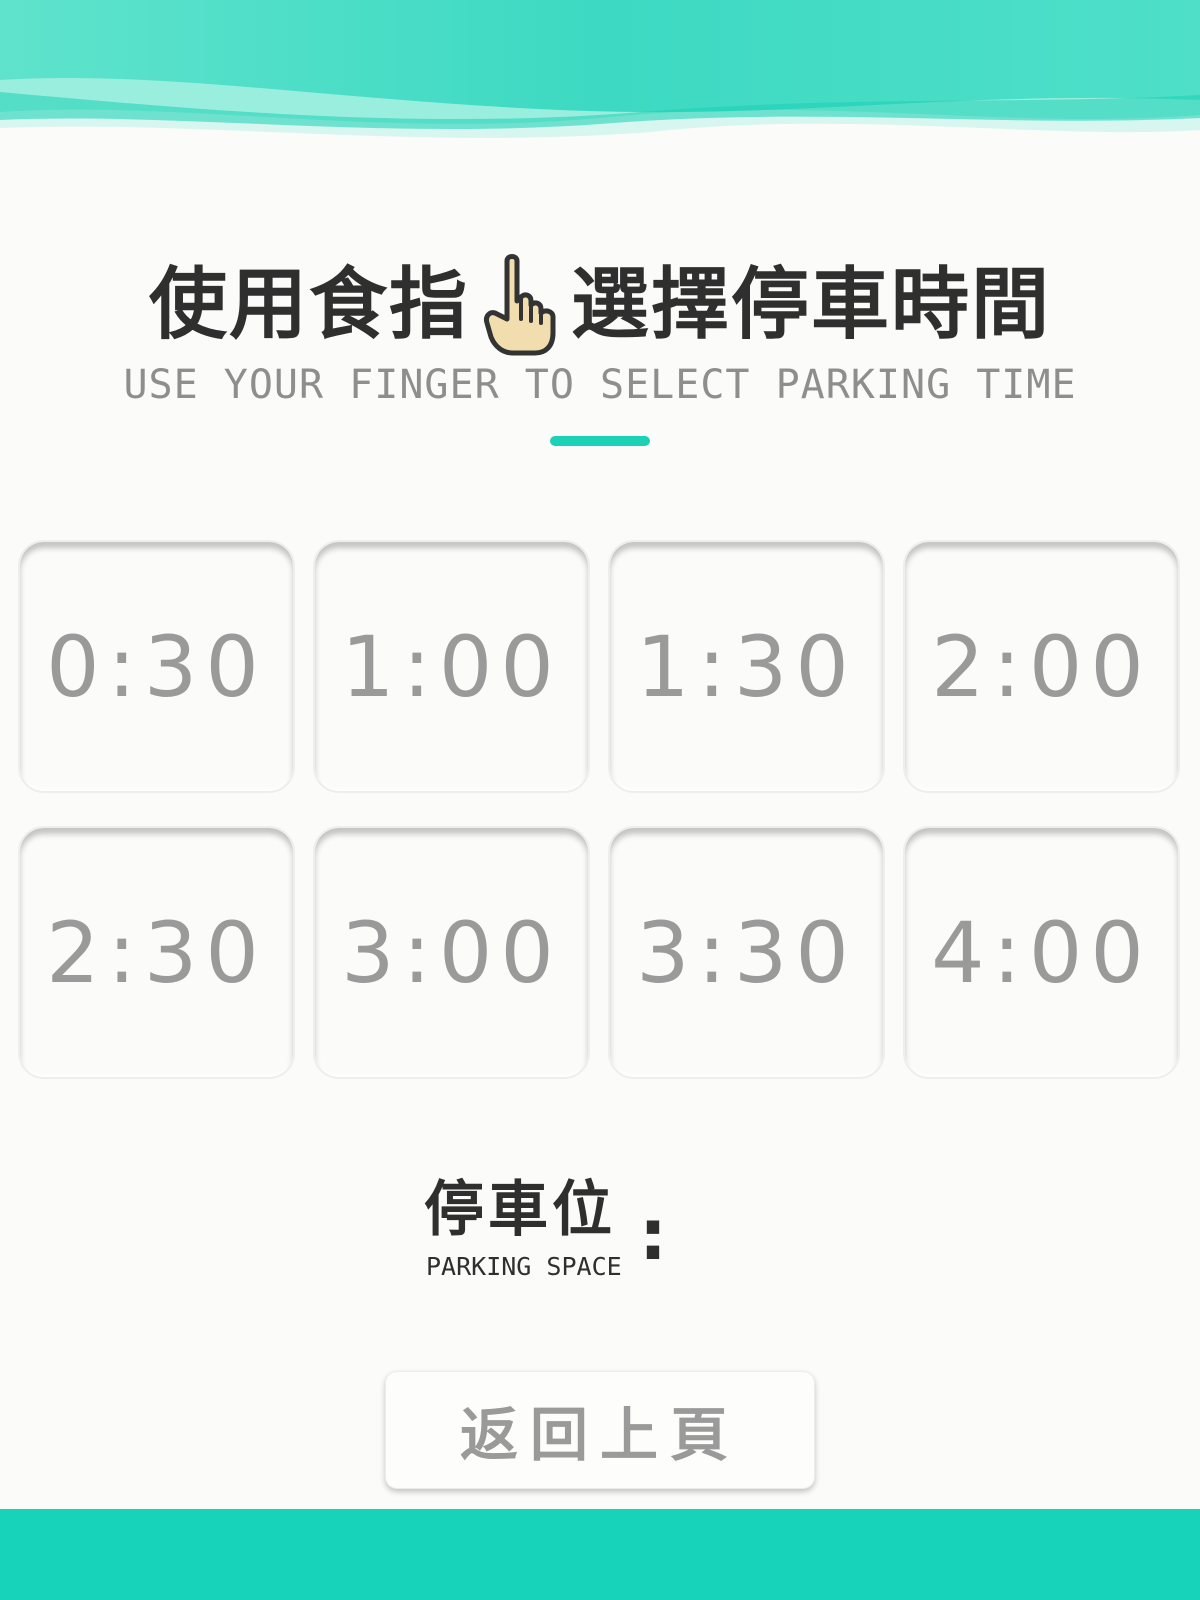 The height and width of the screenshot is (1600, 1200). What do you see at coordinates (600, 385) in the screenshot?
I see `page-subtitle: USE YOUR FINGER TO SELECT PARKING TIME` at bounding box center [600, 385].